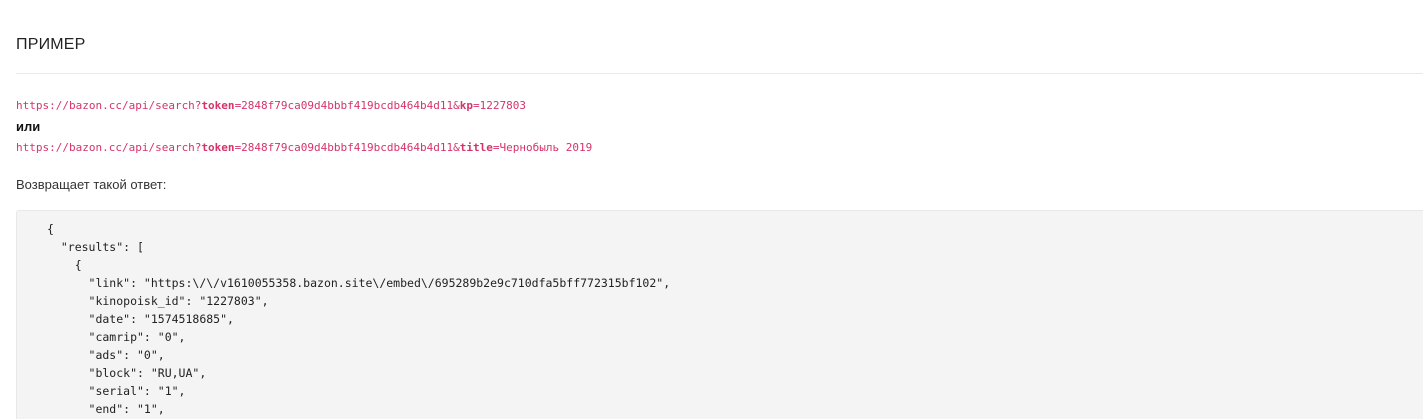 The height and width of the screenshot is (419, 1423). Describe the element at coordinates (158, 301) in the screenshot. I see `code-line: "kinopoisk_id": "1227803",` at that location.